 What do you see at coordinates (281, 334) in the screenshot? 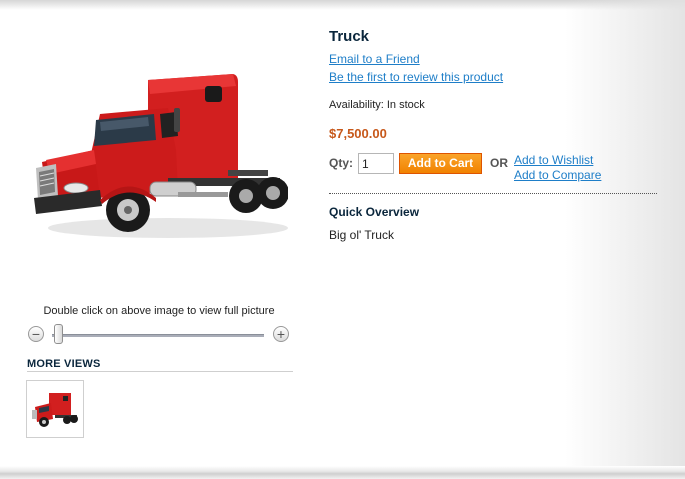
I see `plus-circle-icon: +` at bounding box center [281, 334].